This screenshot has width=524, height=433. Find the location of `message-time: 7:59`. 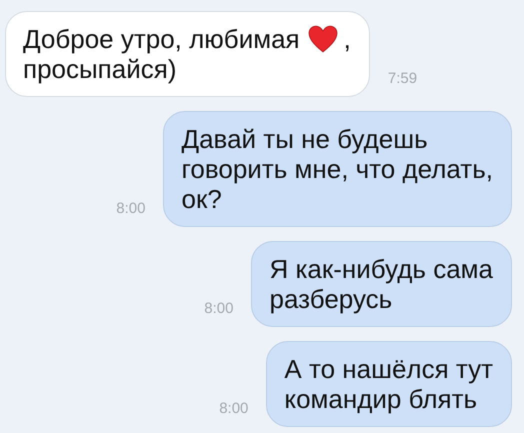

message-time: 7:59 is located at coordinates (403, 78).